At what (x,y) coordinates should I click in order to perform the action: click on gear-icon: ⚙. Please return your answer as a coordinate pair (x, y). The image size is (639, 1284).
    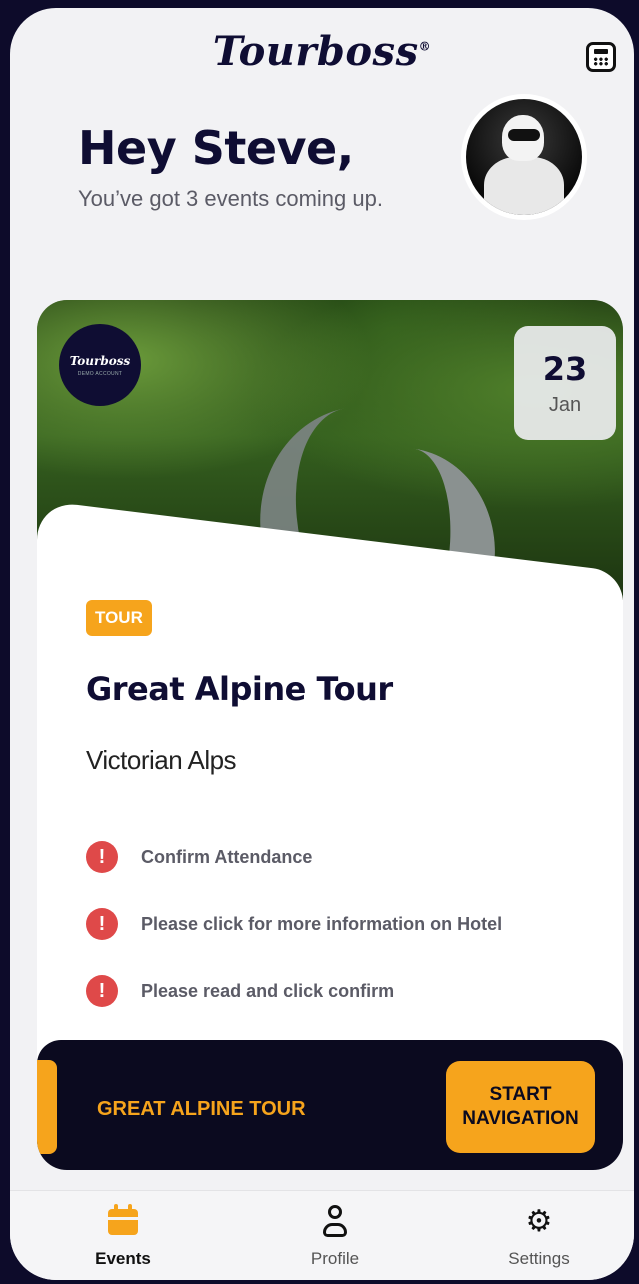
    Looking at the image, I should click on (539, 1221).